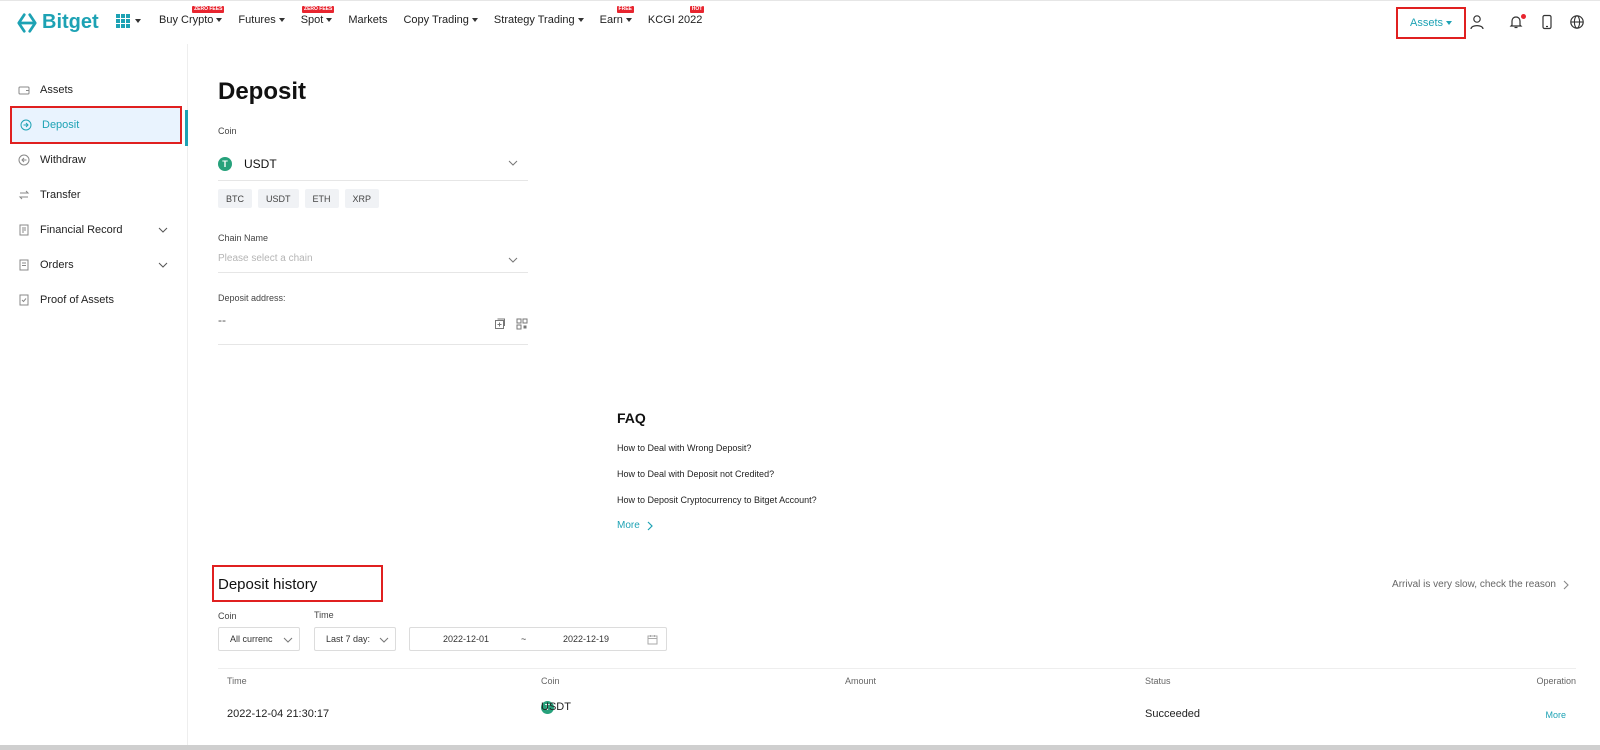 Image resolution: width=1600 pixels, height=750 pixels. What do you see at coordinates (586, 639) in the screenshot?
I see `date-to: 2022-12-19` at bounding box center [586, 639].